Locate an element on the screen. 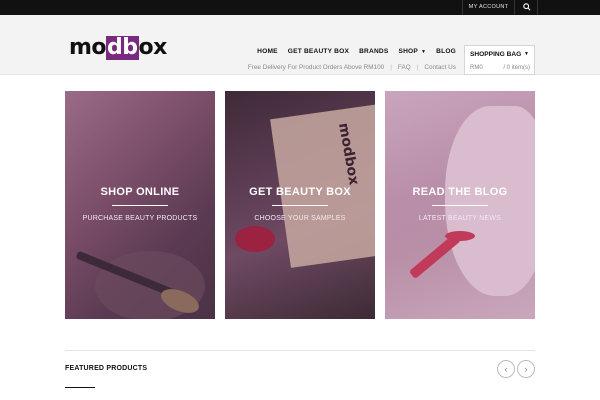 This screenshot has width=600, height=400. promo-tile-shop-online: SHOP ONLINE PURCHASE BEAUTY PRODUCTS is located at coordinates (140, 205).